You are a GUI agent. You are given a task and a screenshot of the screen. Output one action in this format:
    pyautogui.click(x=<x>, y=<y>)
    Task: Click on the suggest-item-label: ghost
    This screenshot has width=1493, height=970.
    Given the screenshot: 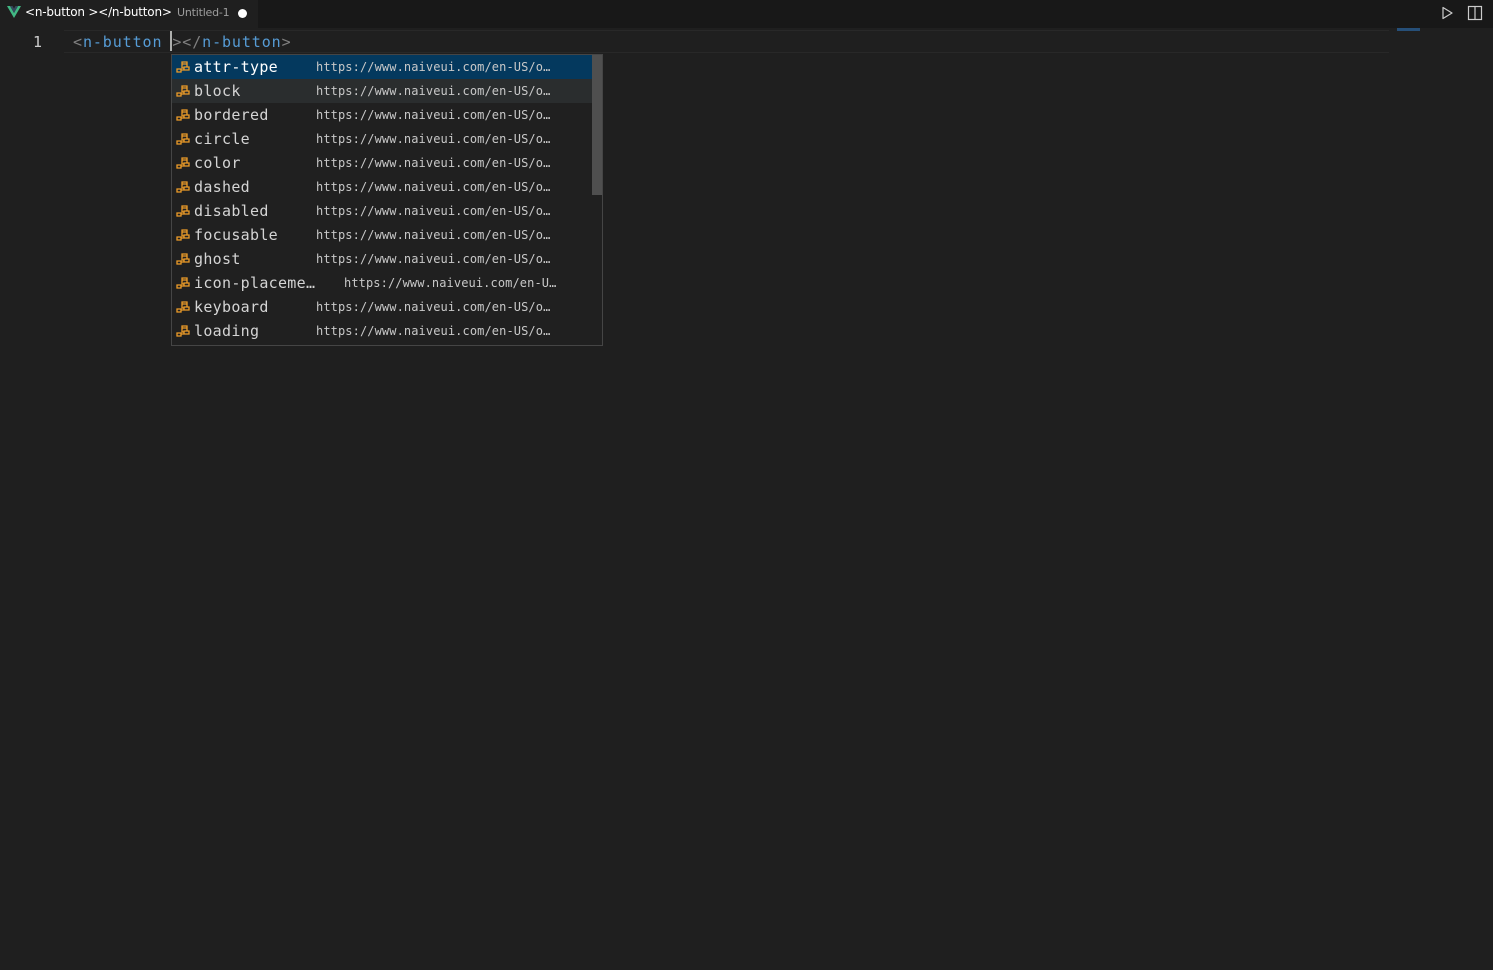 What is the action you would take?
    pyautogui.click(x=217, y=259)
    